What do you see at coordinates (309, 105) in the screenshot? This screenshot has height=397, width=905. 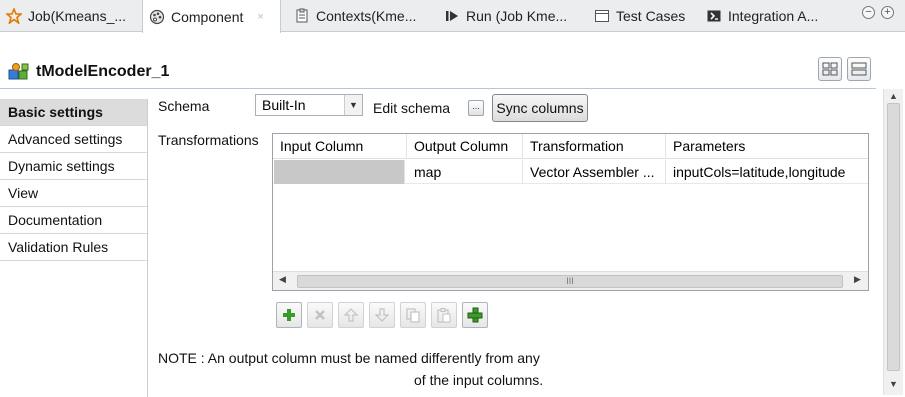 I see `schema-select: Built-In ▼` at bounding box center [309, 105].